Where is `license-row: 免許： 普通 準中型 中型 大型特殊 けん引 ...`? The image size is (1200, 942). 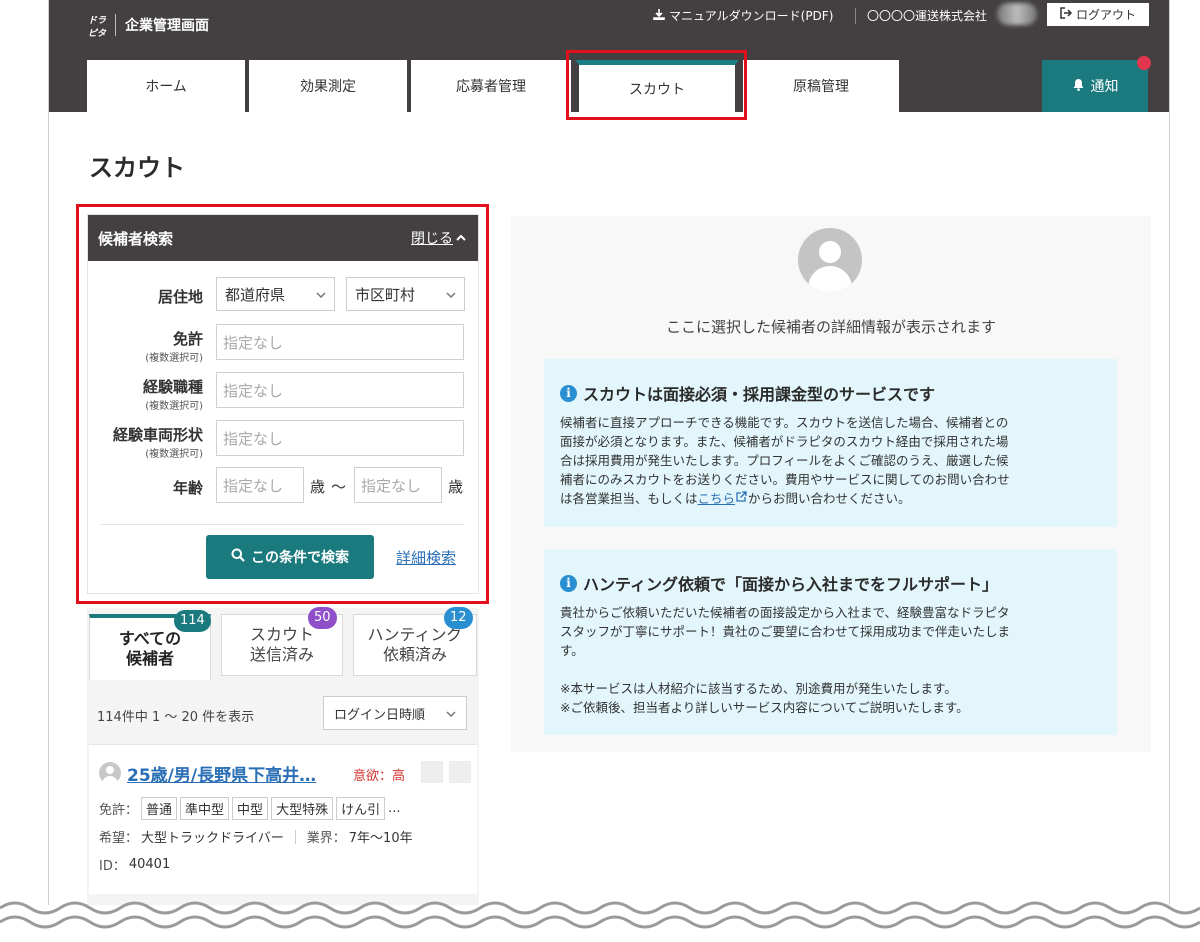
license-row: 免許： 普通 準中型 中型 大型特殊 けん引 ... is located at coordinates (250, 808).